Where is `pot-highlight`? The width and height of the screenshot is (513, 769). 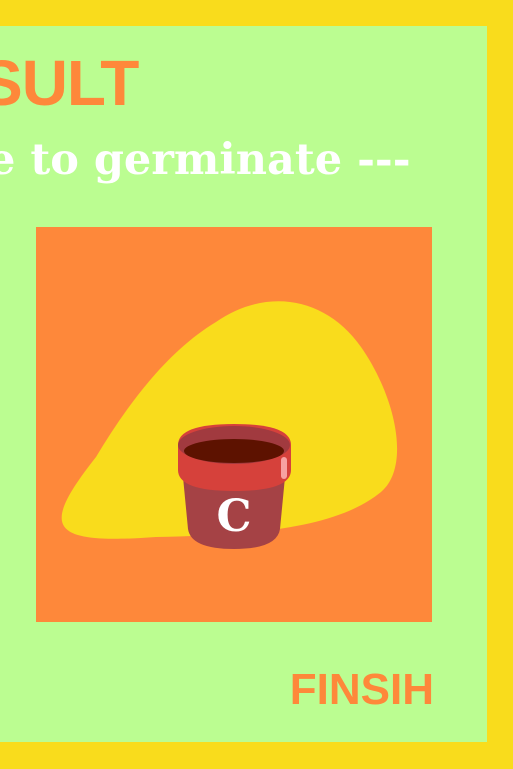
pot-highlight is located at coordinates (284, 468).